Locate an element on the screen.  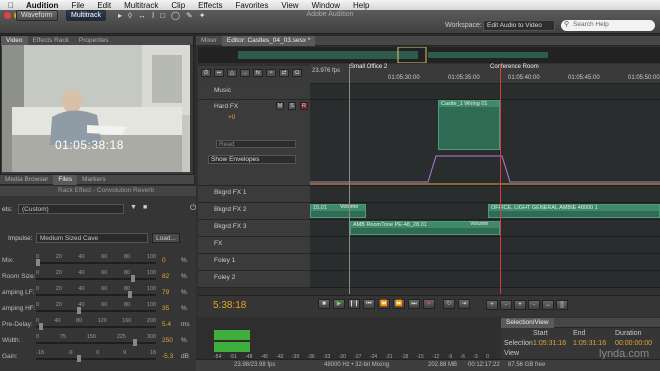
record-arm-button: R is located at coordinates (304, 106).